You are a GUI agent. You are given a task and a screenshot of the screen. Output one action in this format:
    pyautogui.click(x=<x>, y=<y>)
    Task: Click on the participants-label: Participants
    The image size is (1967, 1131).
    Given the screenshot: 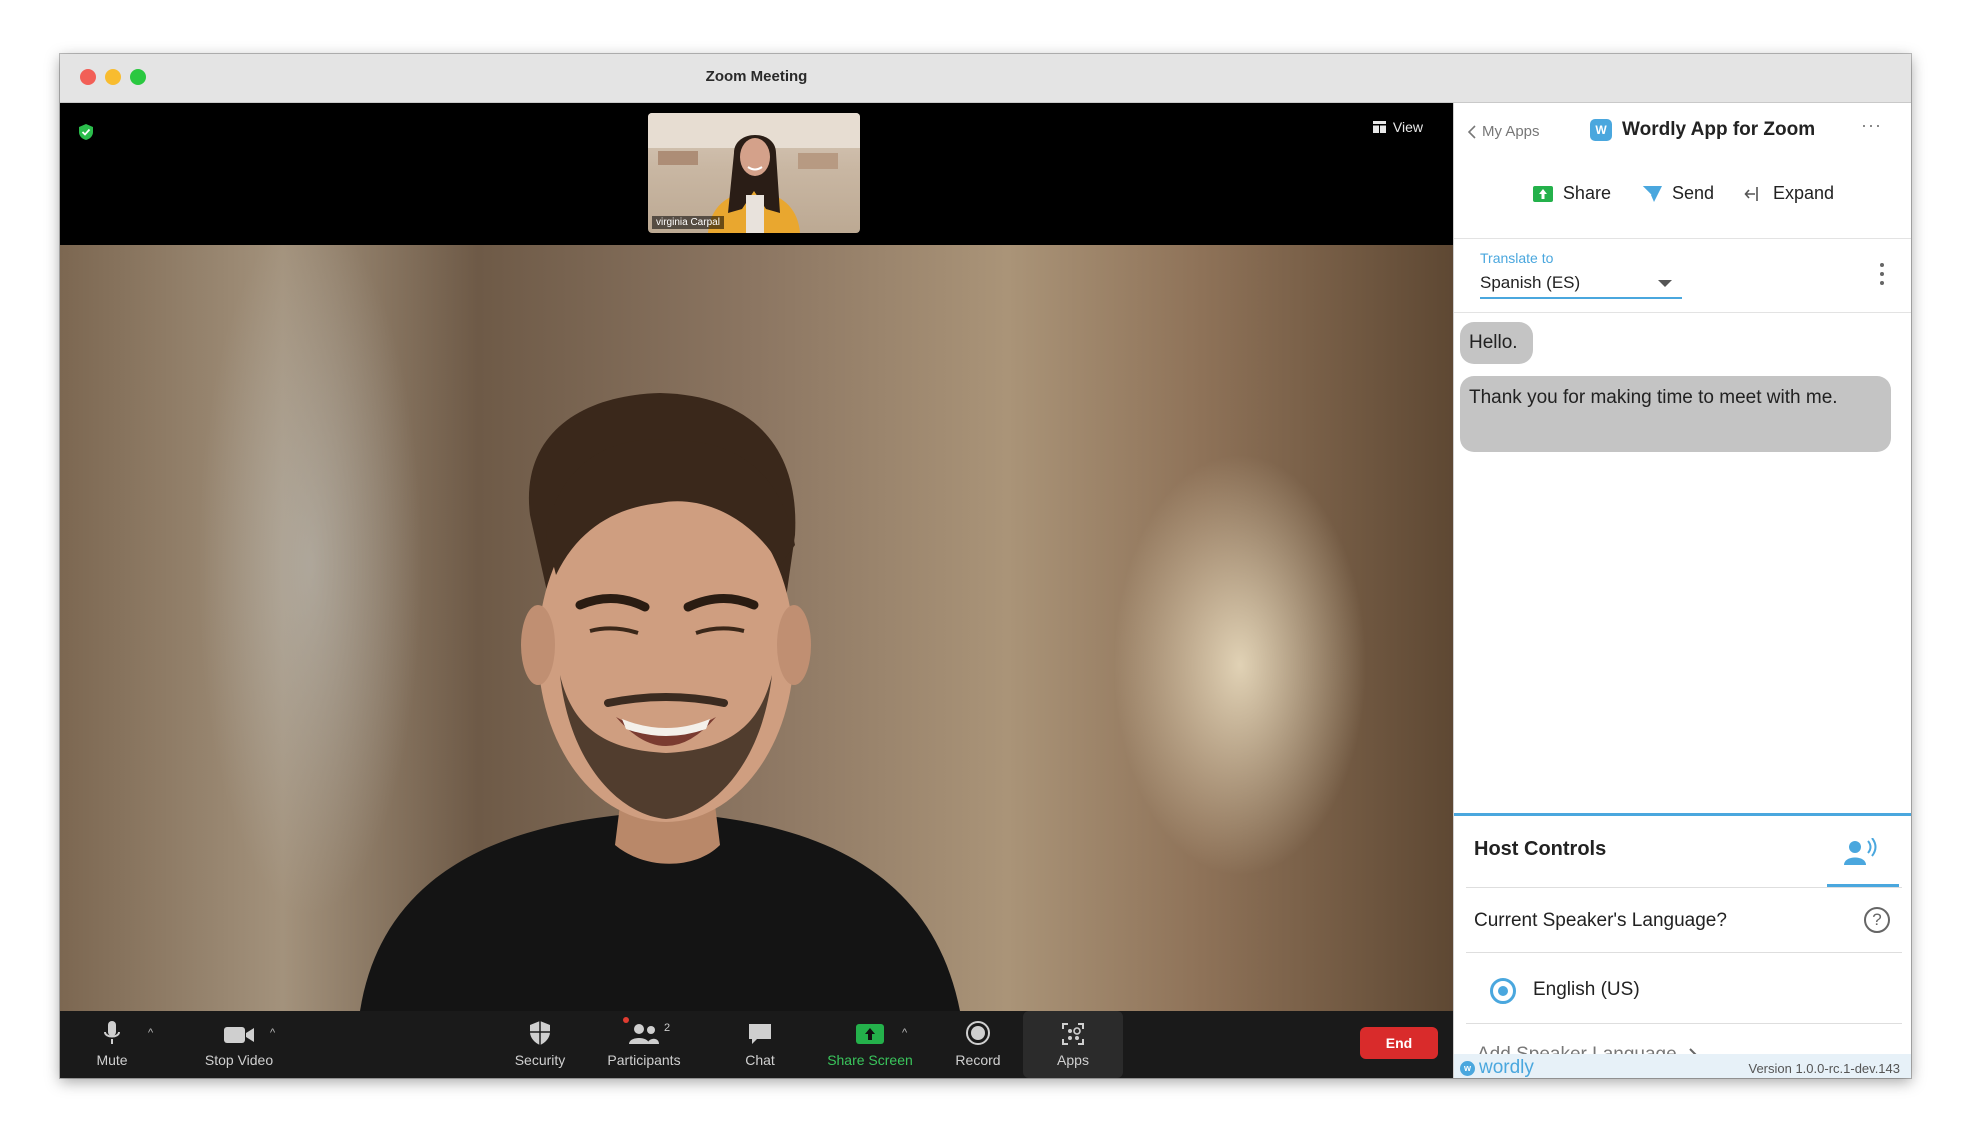 What is the action you would take?
    pyautogui.click(x=644, y=1060)
    